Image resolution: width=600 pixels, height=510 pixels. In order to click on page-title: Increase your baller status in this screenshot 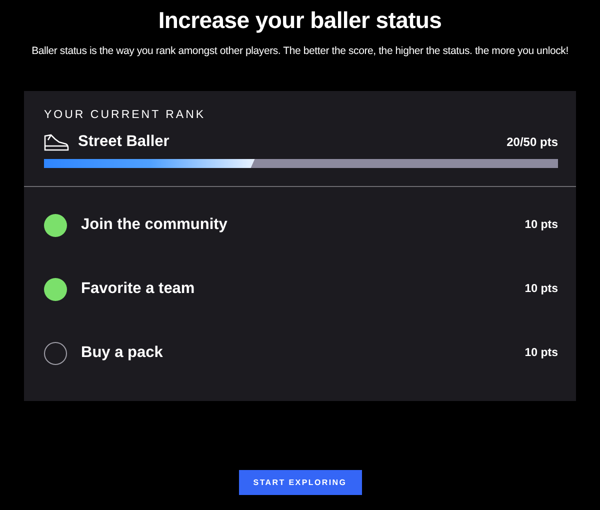, I will do `click(300, 20)`.